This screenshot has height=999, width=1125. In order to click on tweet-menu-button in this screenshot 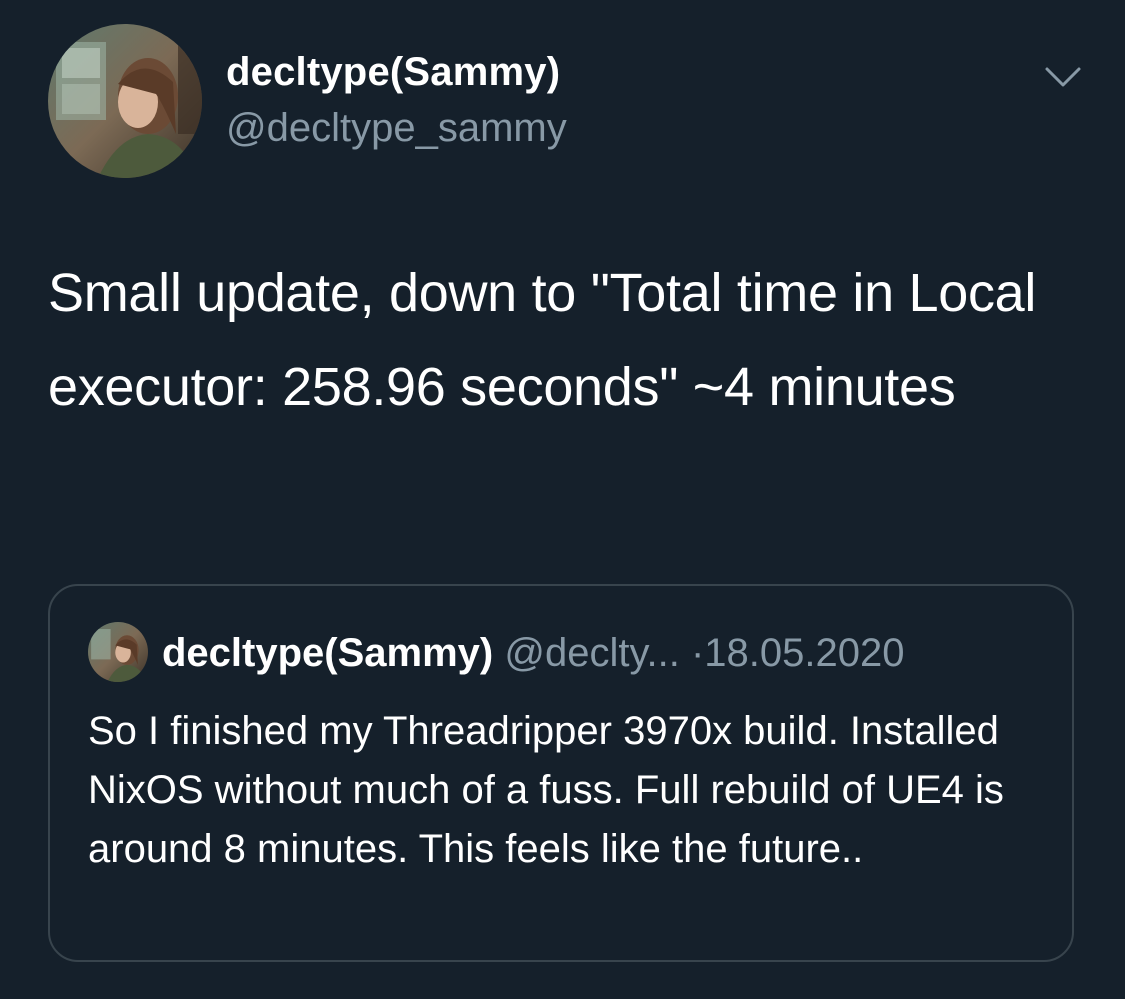, I will do `click(1063, 77)`.